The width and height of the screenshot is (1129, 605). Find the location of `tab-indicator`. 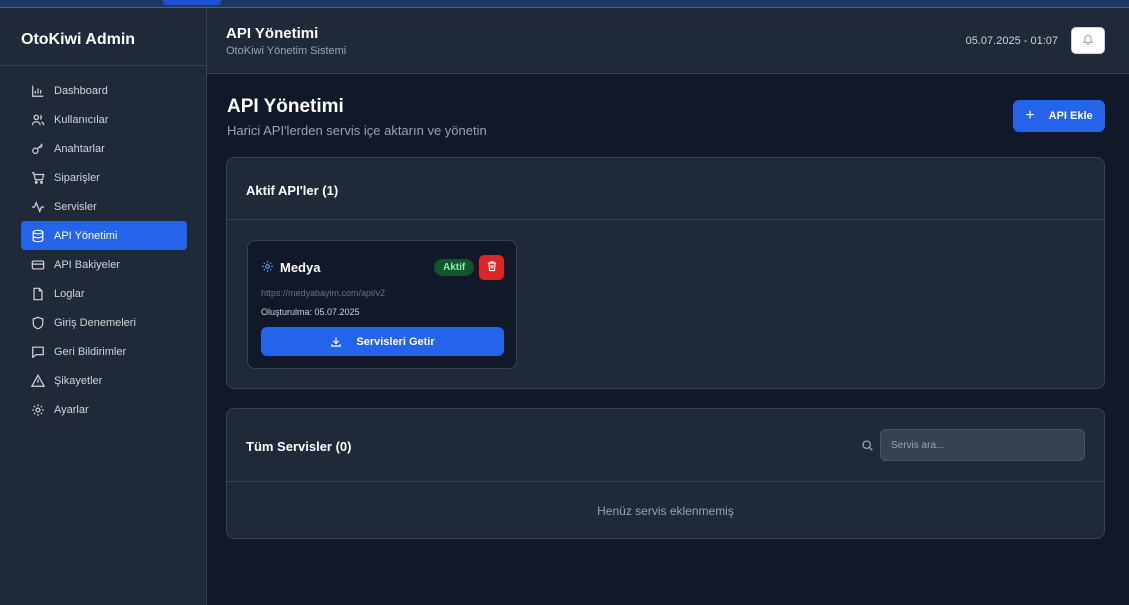

tab-indicator is located at coordinates (192, 2).